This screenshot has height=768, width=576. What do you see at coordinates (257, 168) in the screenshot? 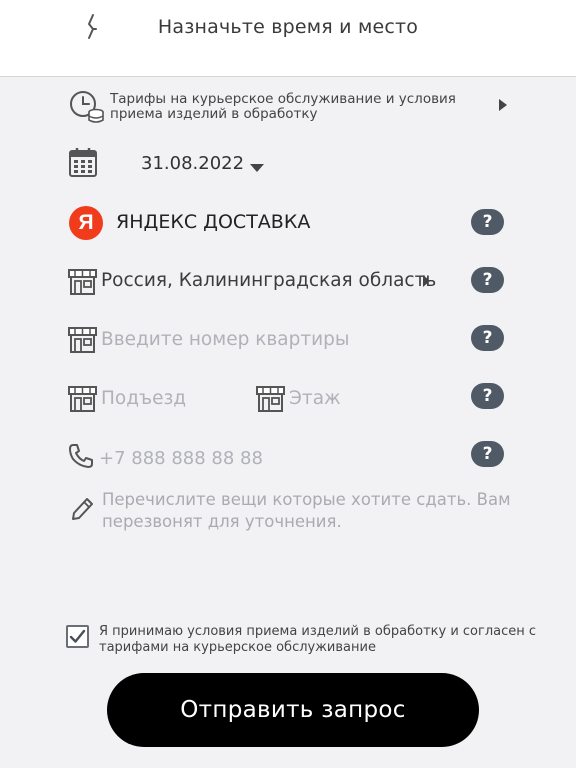
I see `chevron-down-icon` at bounding box center [257, 168].